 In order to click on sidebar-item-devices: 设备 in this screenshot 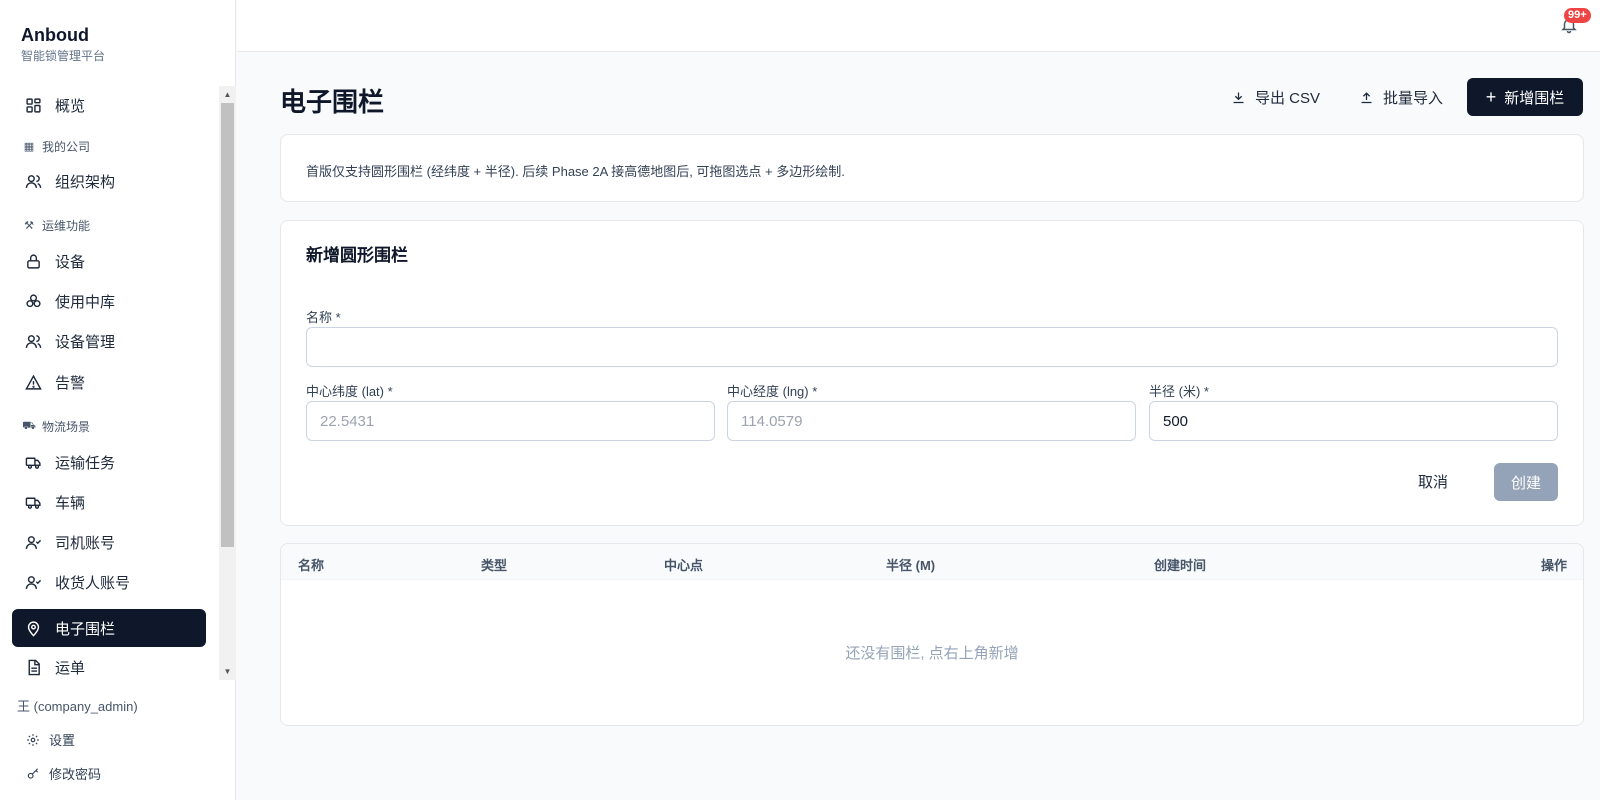, I will do `click(109, 261)`.